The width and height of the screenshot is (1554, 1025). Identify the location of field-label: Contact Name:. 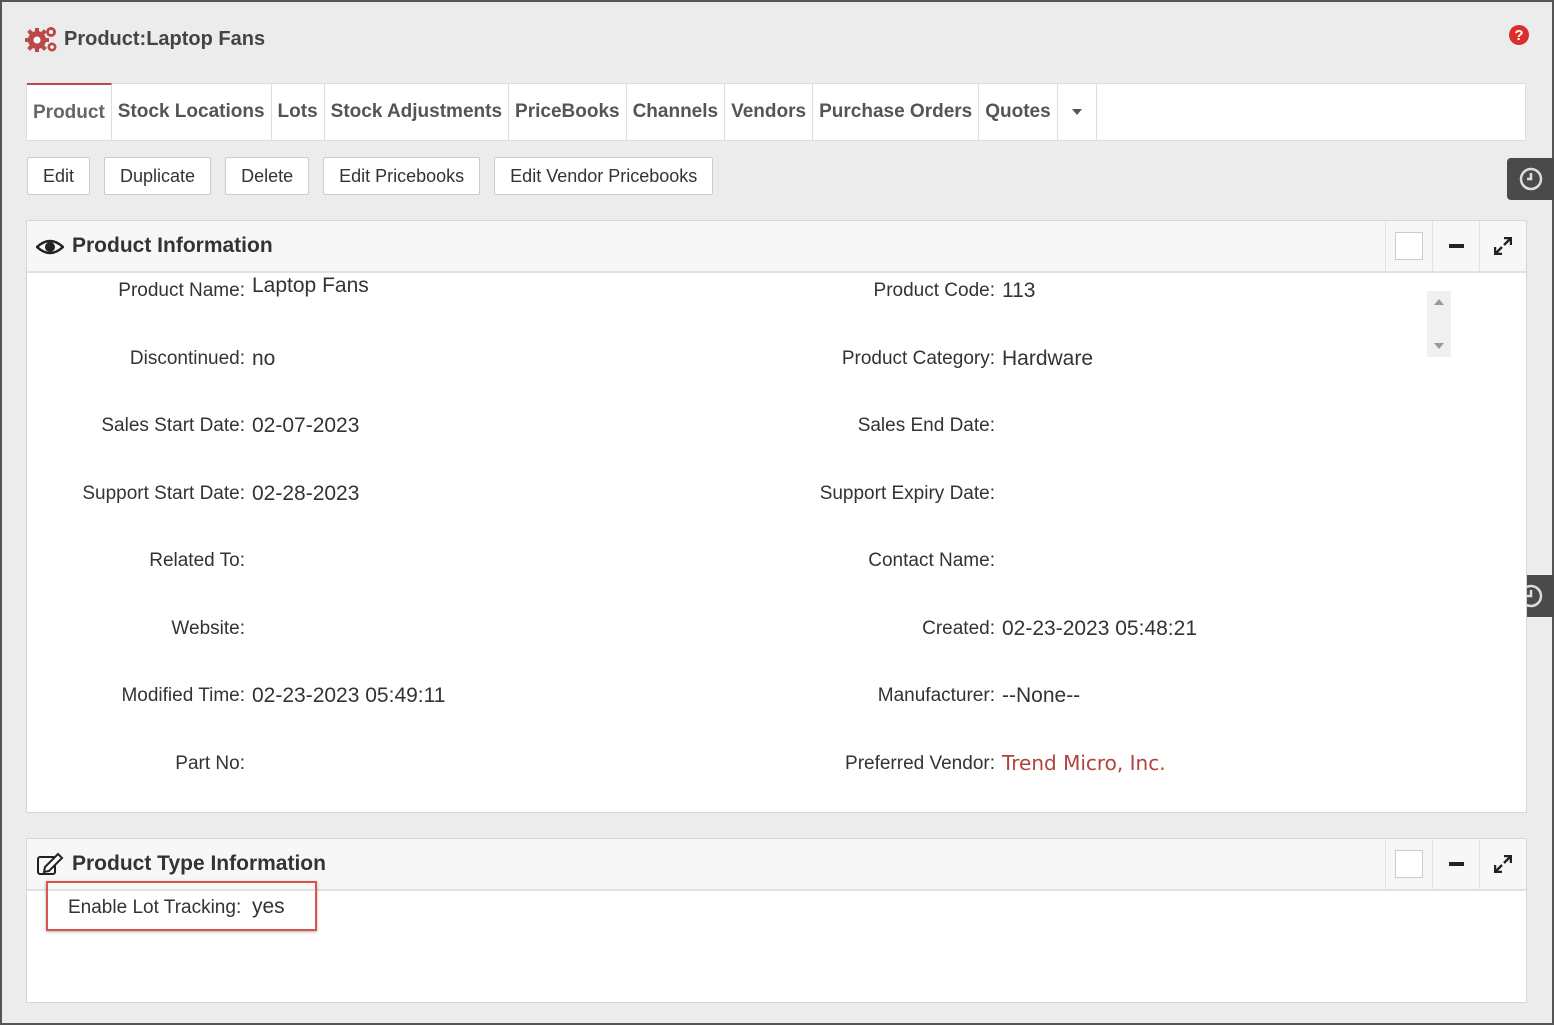
(931, 560).